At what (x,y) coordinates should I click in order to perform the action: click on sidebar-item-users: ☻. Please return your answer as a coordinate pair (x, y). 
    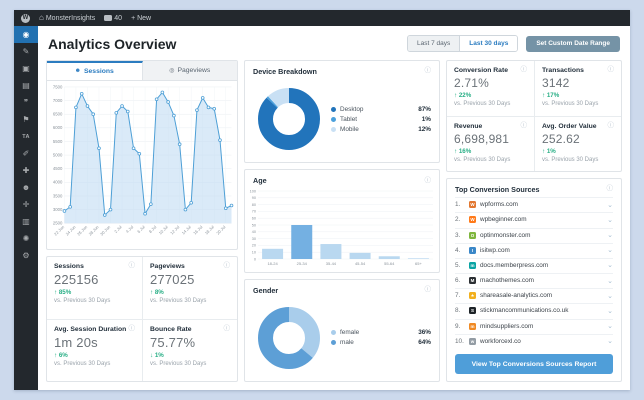
    Looking at the image, I should click on (26, 187).